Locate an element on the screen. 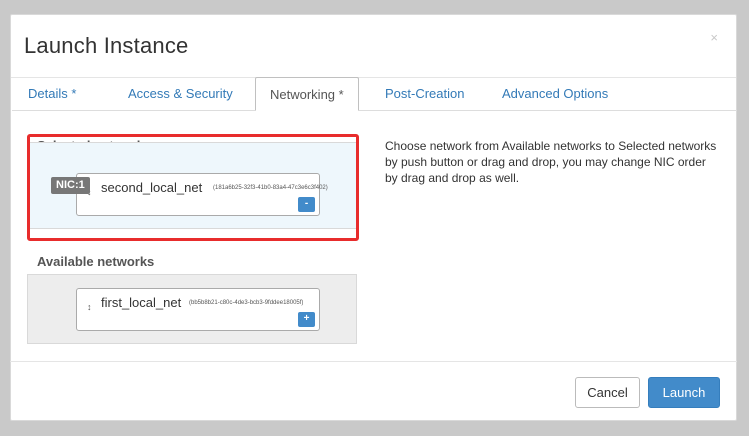  tab-post-creation: Post-Creation is located at coordinates (424, 93).